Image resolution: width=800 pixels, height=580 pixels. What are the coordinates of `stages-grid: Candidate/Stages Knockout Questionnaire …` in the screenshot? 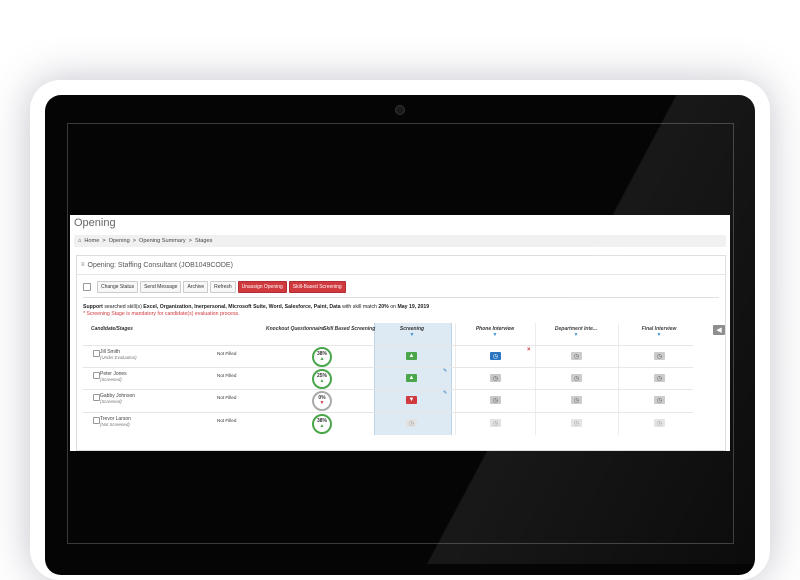 It's located at (388, 379).